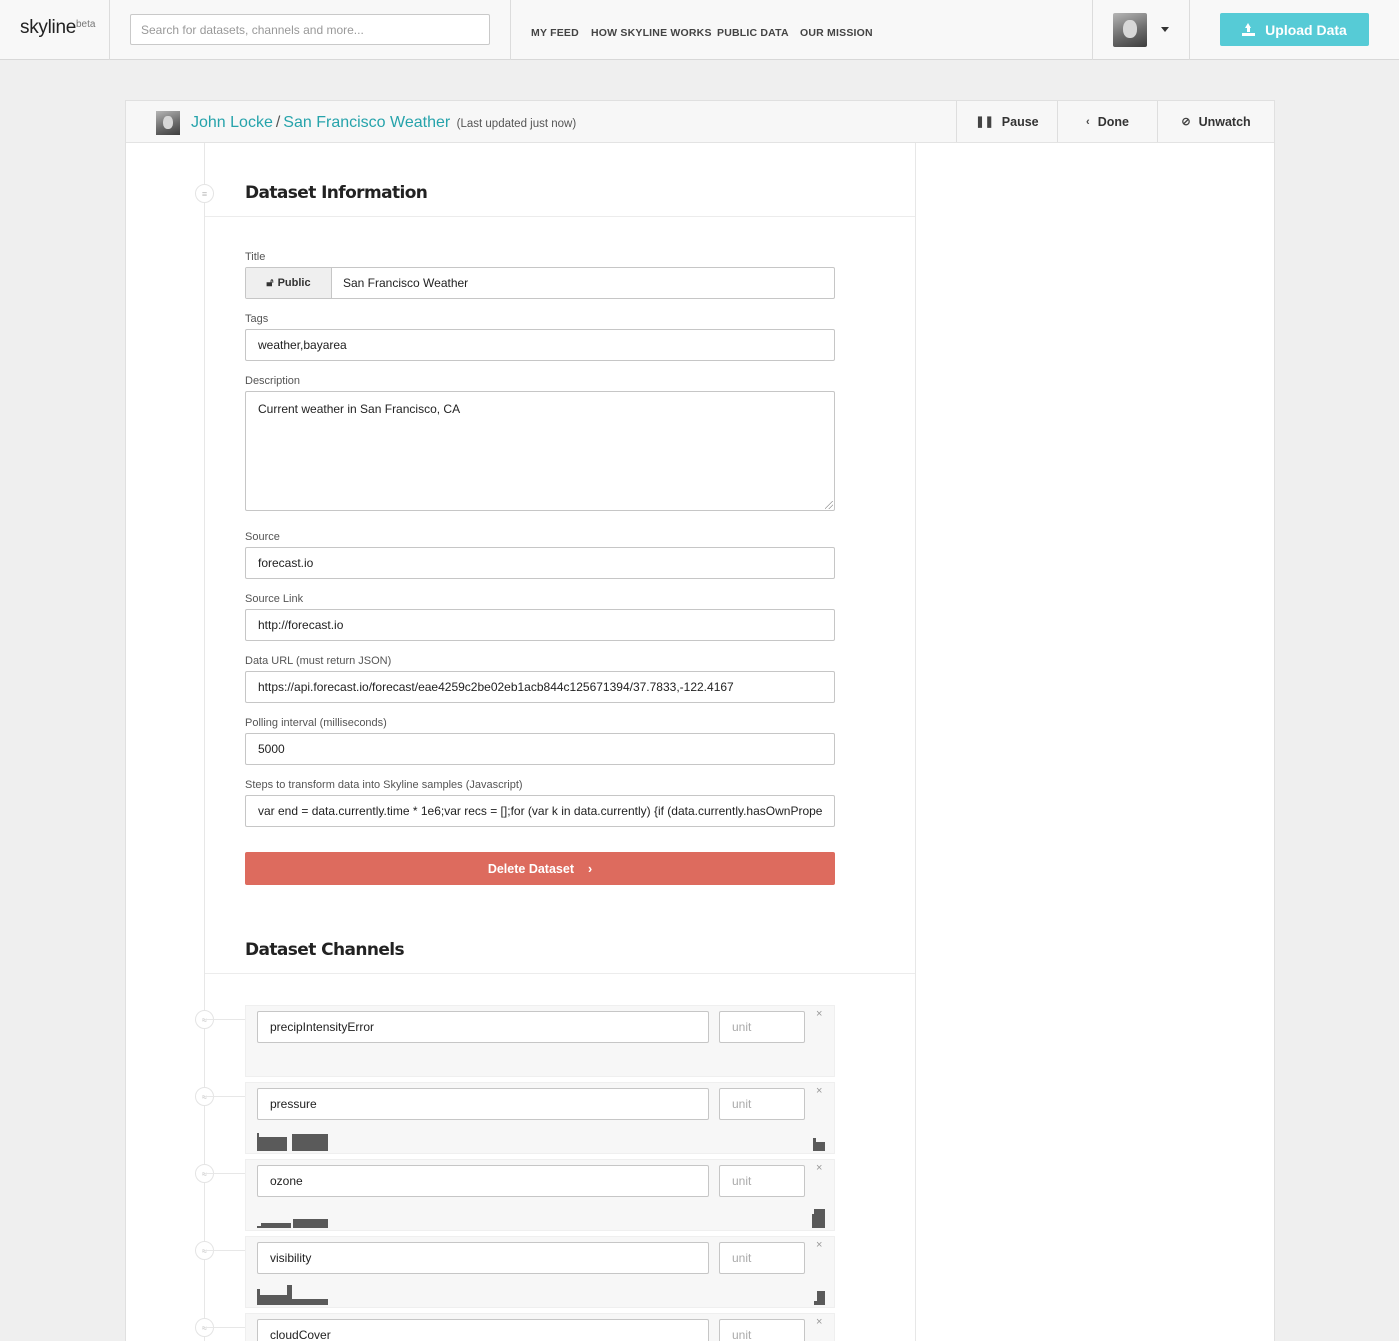 The width and height of the screenshot is (1399, 1341). I want to click on unwatch-label: Unwatch, so click(1224, 121).